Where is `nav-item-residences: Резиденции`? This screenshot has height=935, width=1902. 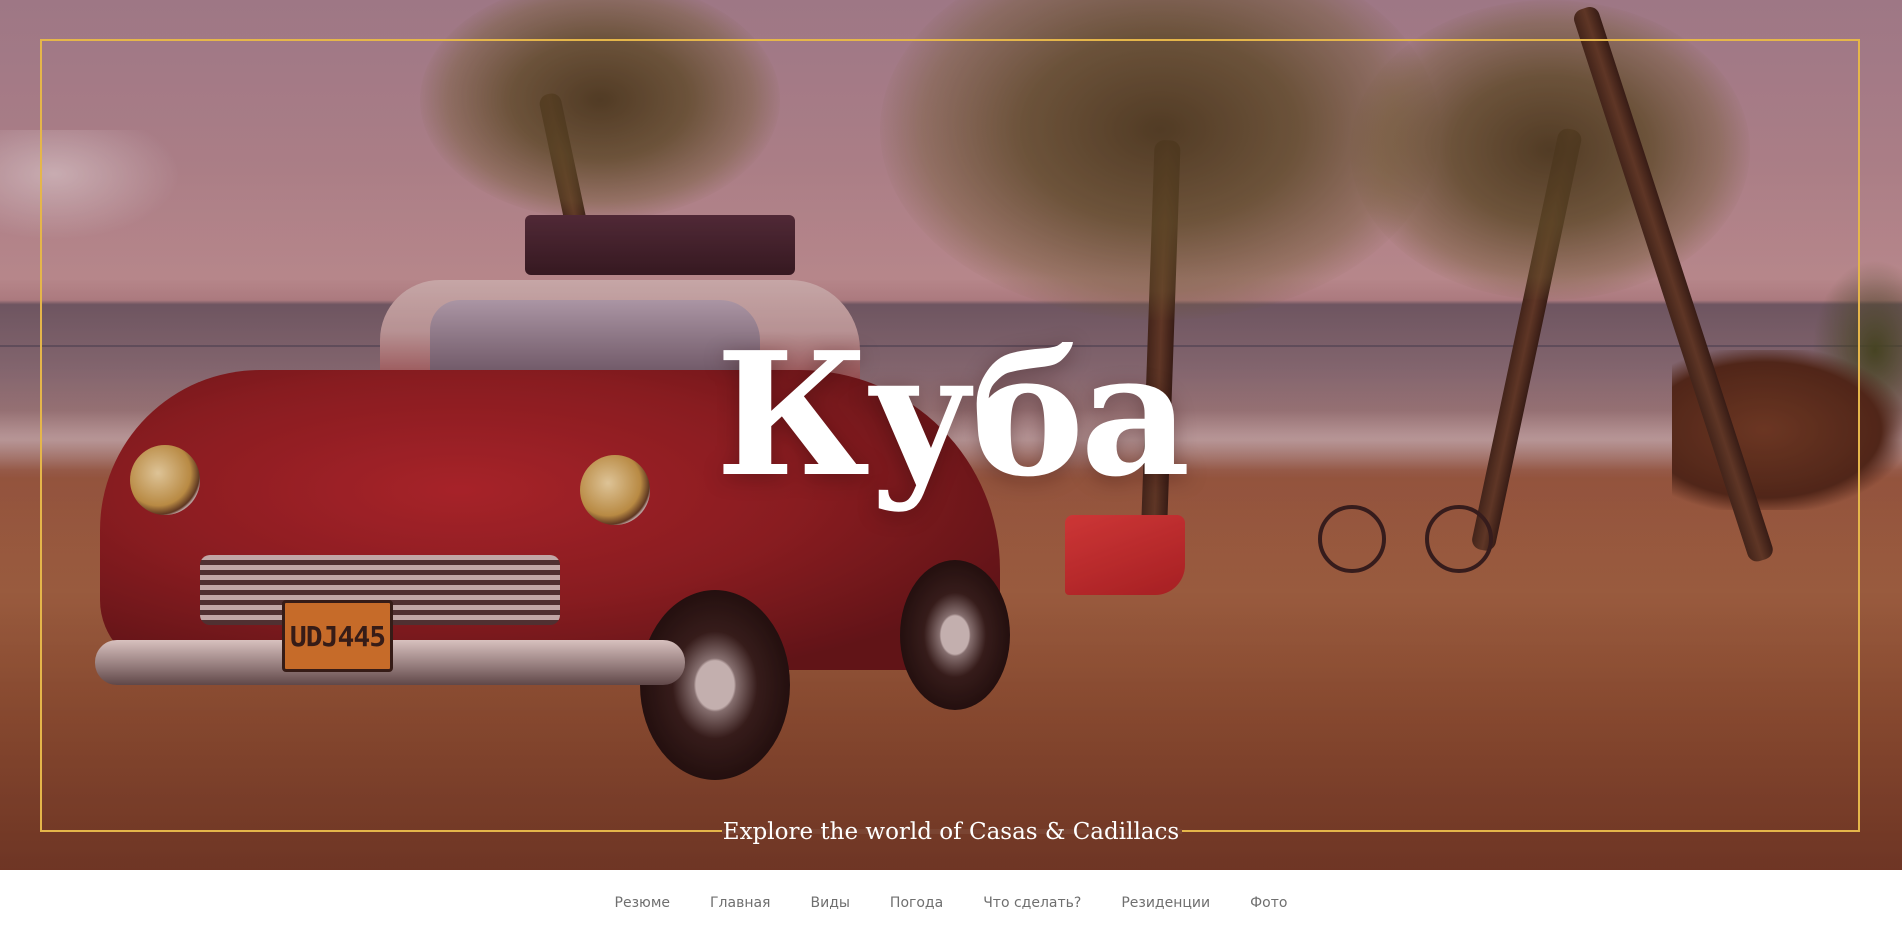
nav-item-residences: Резиденции is located at coordinates (1165, 903).